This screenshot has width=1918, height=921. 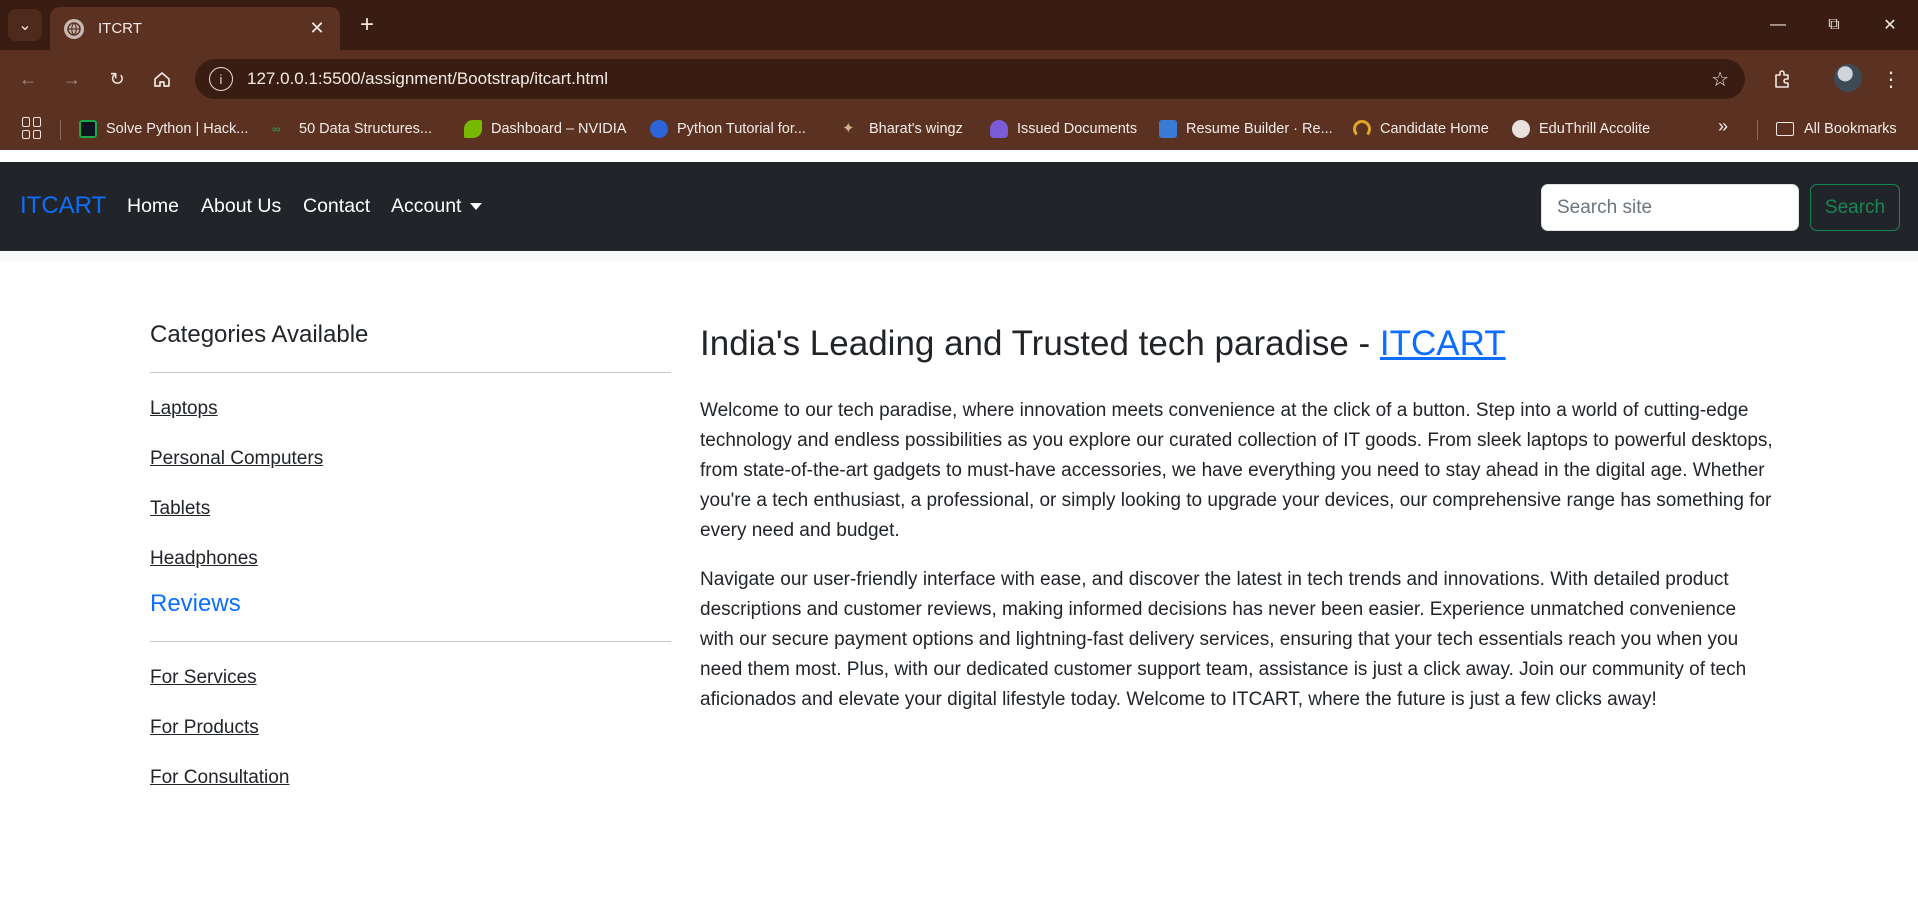 What do you see at coordinates (1785, 129) in the screenshot?
I see `folder-icon` at bounding box center [1785, 129].